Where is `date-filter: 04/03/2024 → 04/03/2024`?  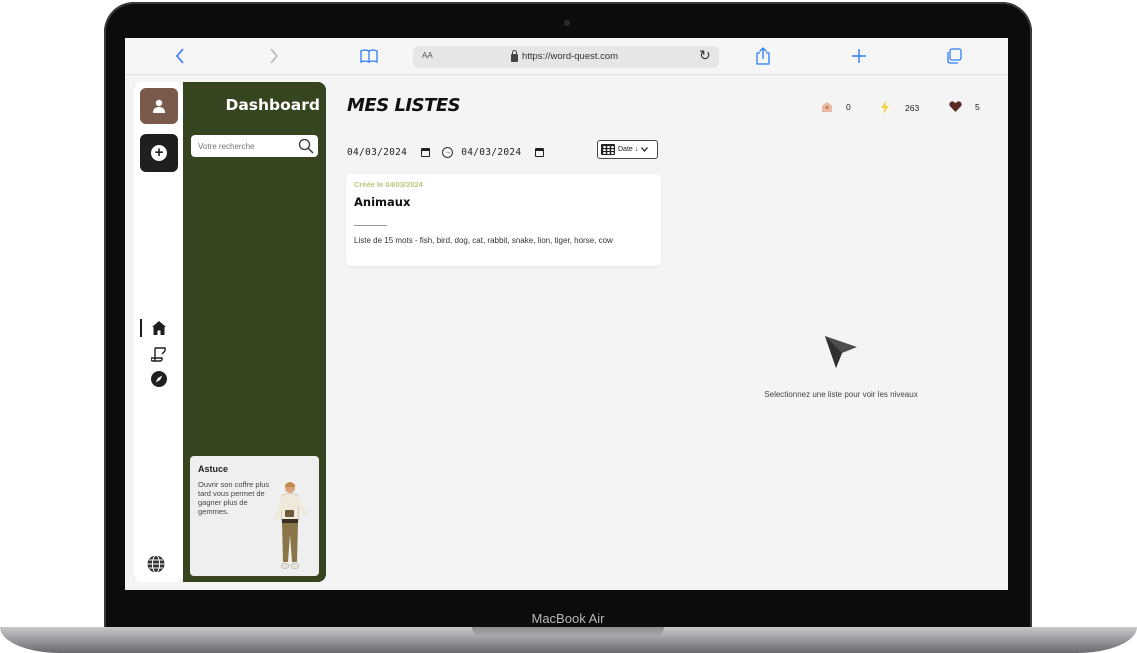
date-filter: 04/03/2024 → 04/03/2024 is located at coordinates (446, 152).